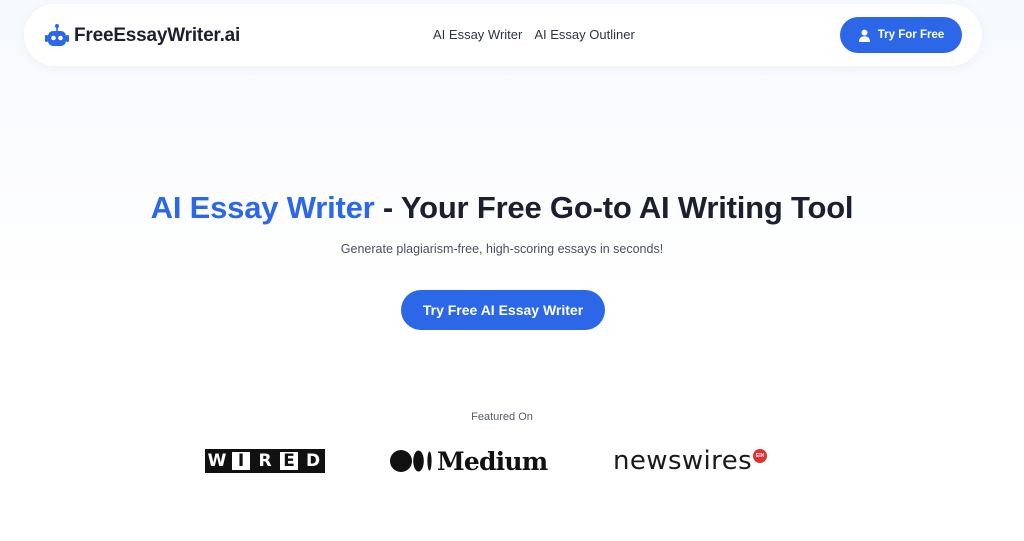 The image size is (1024, 541). I want to click on robot-icon, so click(57, 35).